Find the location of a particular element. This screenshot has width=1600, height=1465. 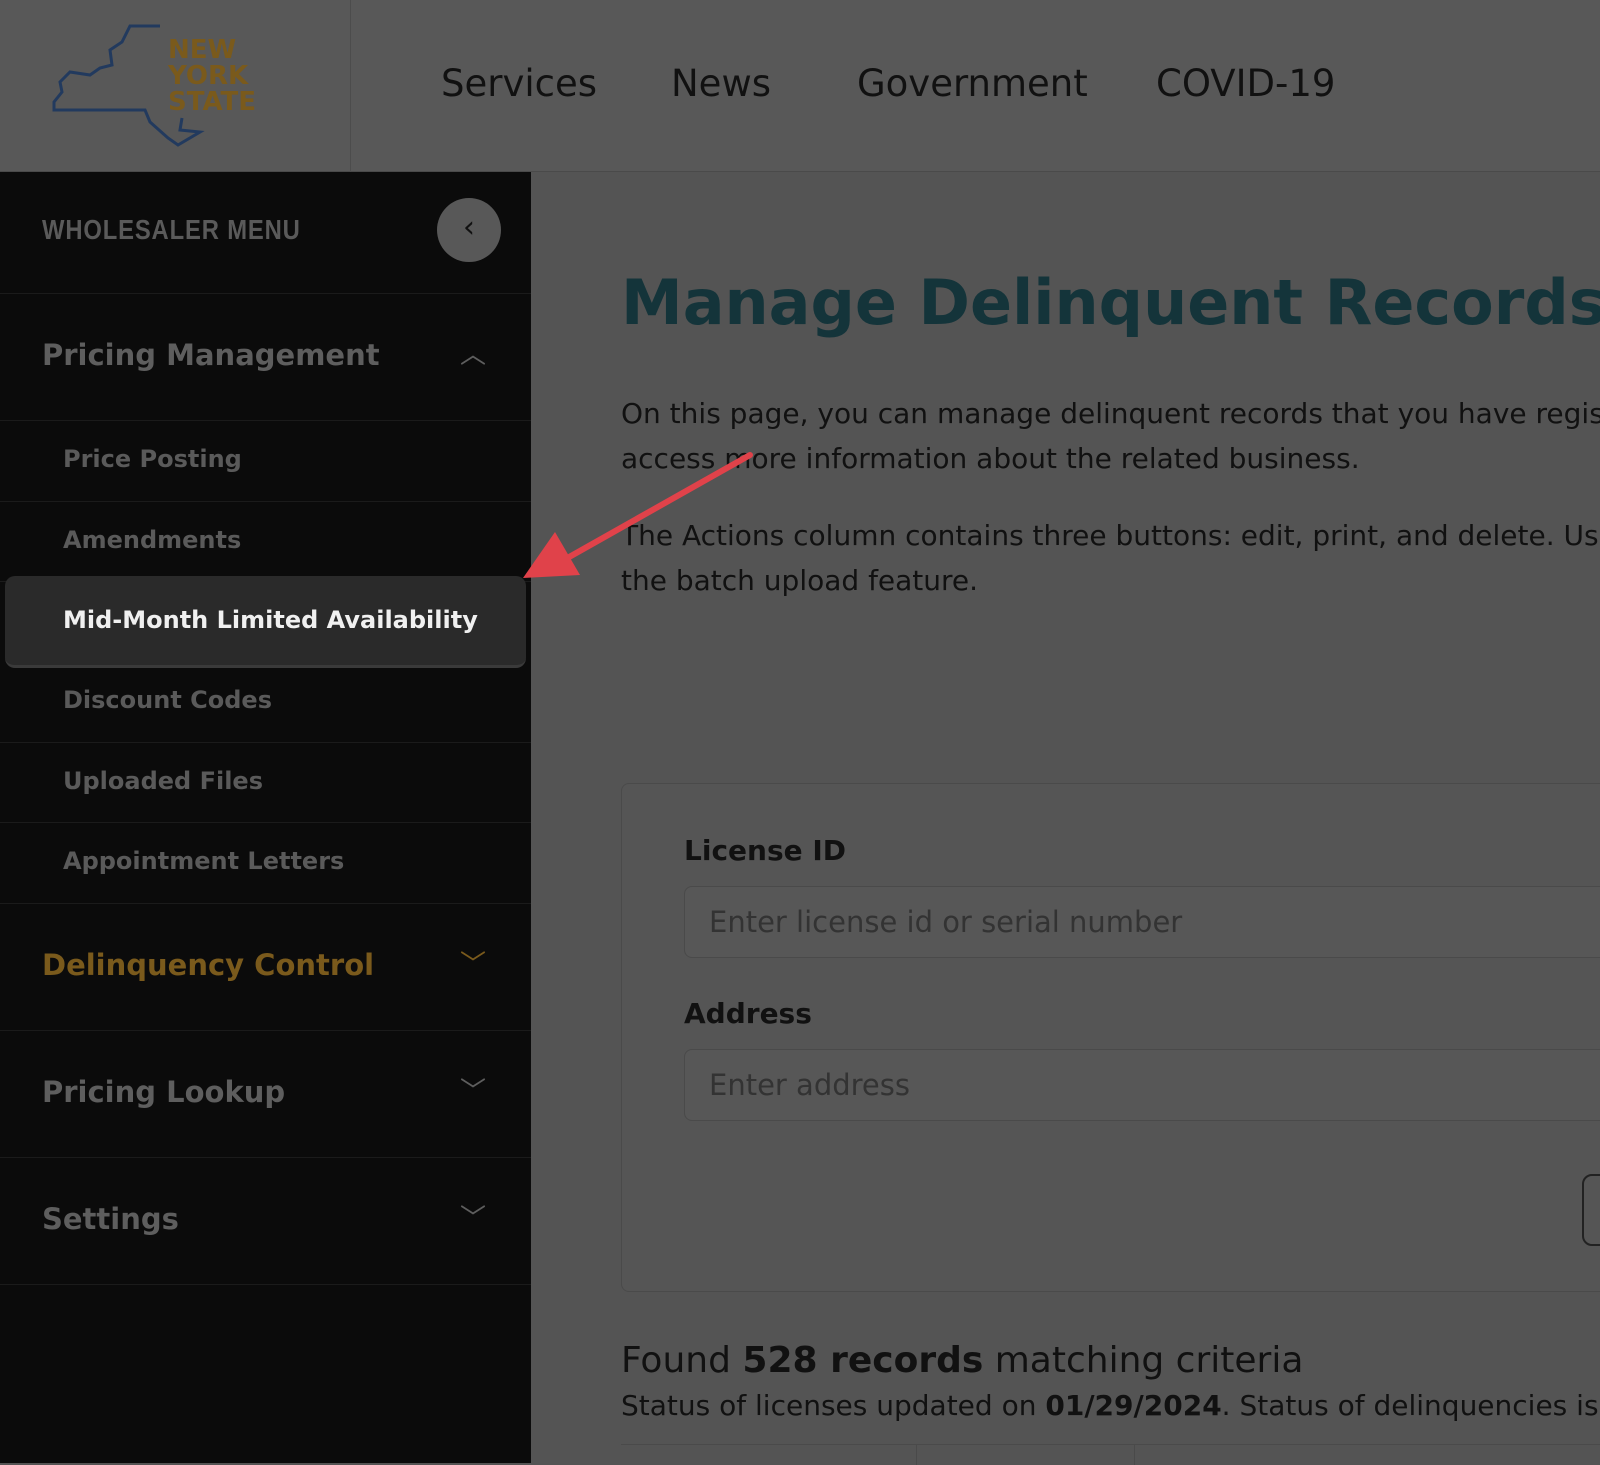

address-label: Address is located at coordinates (748, 1013).